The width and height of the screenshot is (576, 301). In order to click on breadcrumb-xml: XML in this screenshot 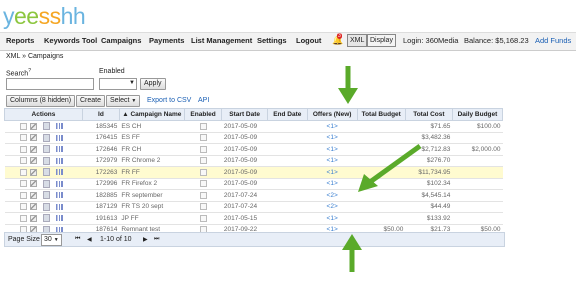, I will do `click(13, 56)`.